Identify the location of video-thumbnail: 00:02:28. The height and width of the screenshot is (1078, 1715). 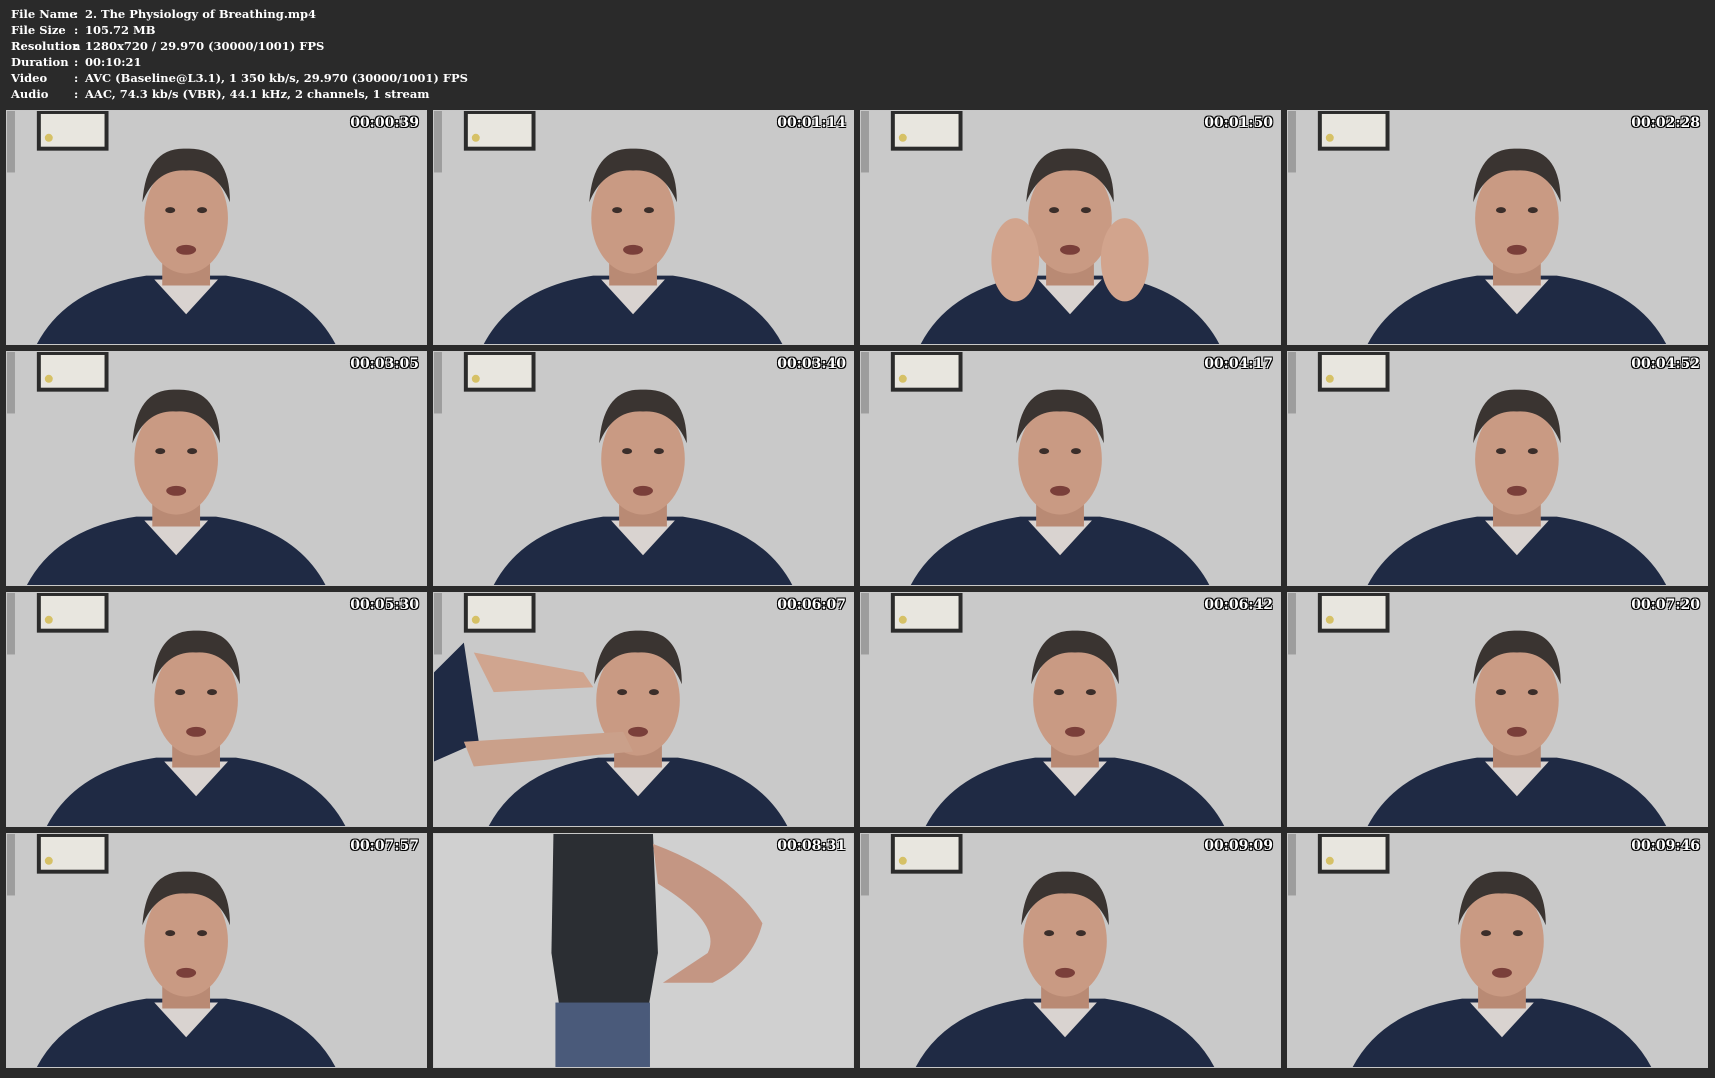
(1497, 227).